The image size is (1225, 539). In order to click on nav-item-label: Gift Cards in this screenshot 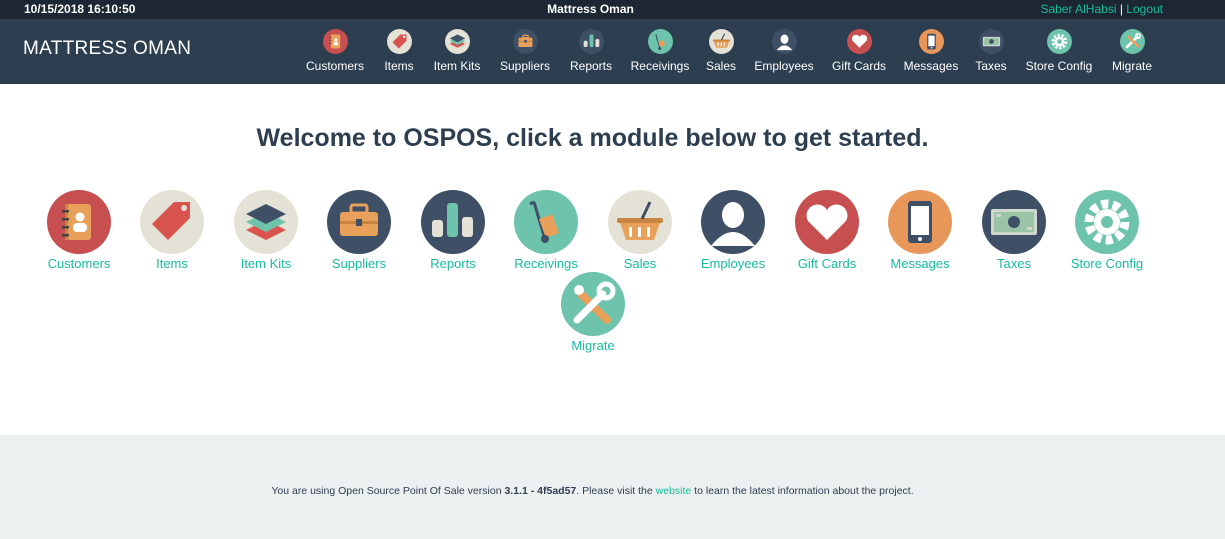, I will do `click(858, 66)`.